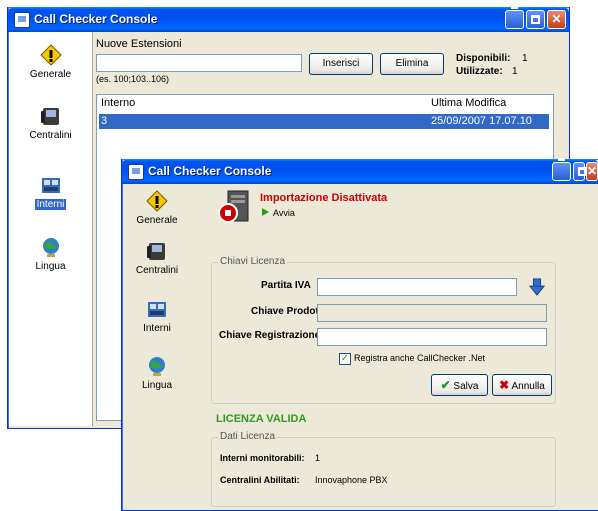 The image size is (598, 511). Describe the element at coordinates (432, 313) in the screenshot. I see `product-key-input` at that location.